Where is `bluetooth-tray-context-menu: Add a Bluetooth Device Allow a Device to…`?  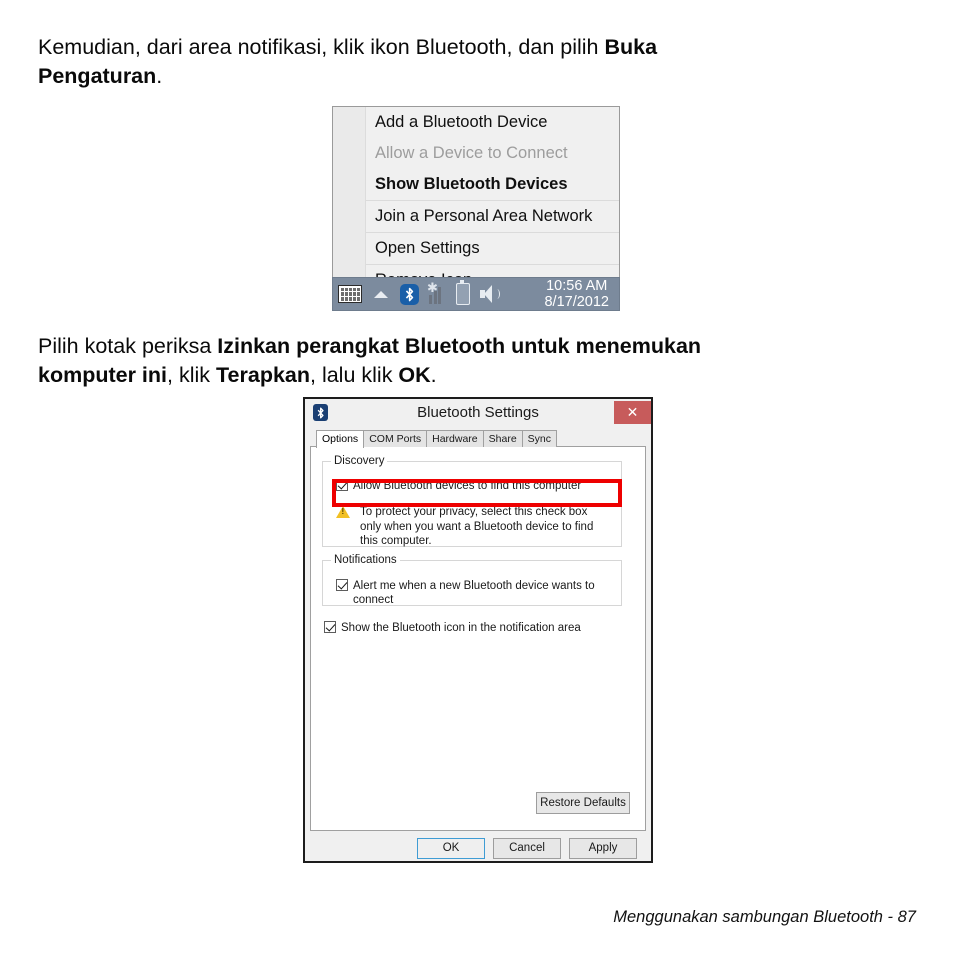 bluetooth-tray-context-menu: Add a Bluetooth Device Allow a Device to… is located at coordinates (476, 201).